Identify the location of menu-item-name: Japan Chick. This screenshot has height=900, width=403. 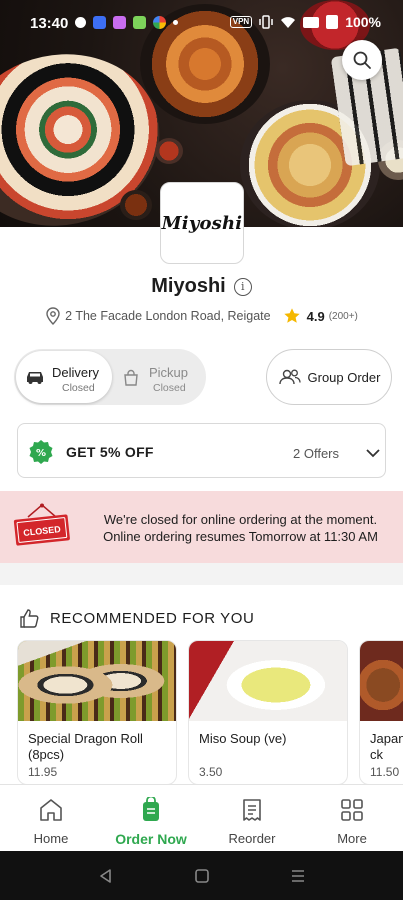
(386, 746).